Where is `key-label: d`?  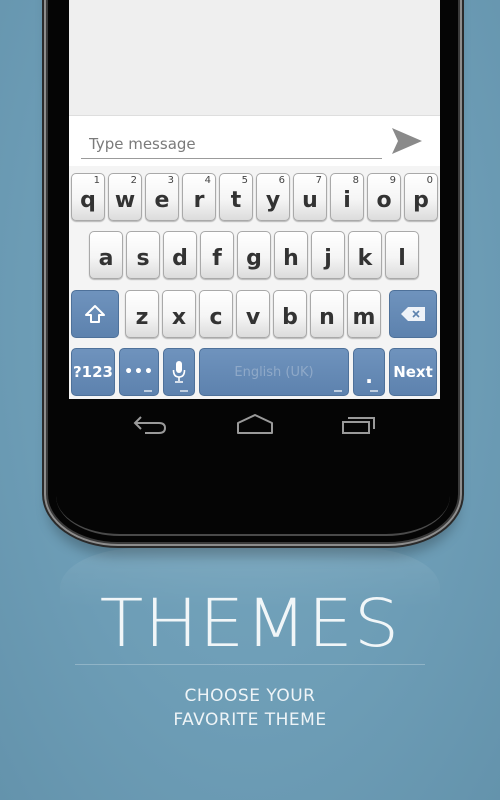
key-label: d is located at coordinates (180, 258).